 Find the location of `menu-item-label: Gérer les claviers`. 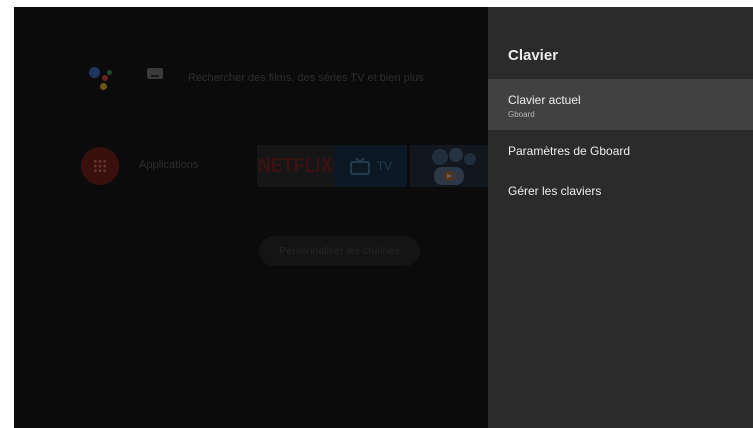

menu-item-label: Gérer les claviers is located at coordinates (555, 191).